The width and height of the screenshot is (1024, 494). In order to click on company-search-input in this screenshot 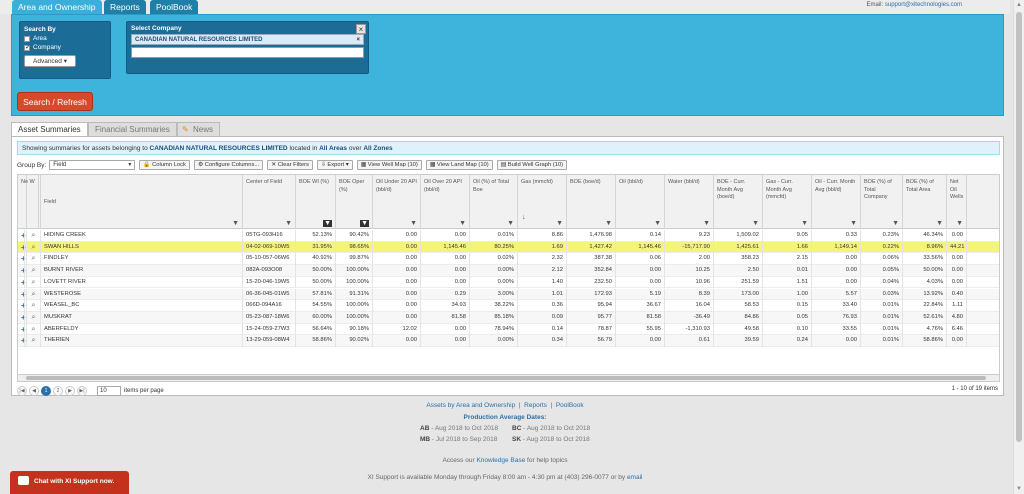, I will do `click(247, 52)`.